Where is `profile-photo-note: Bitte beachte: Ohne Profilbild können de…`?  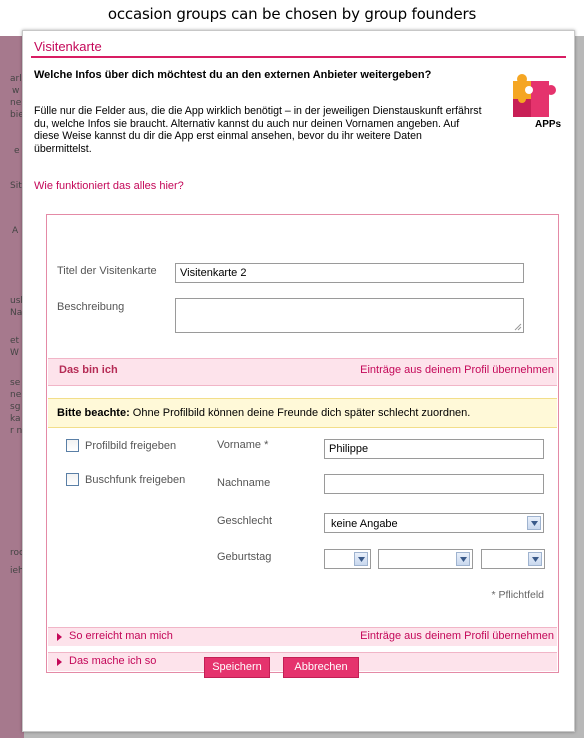
profile-photo-note: Bitte beachte: Ohne Profilbild können de… is located at coordinates (302, 413).